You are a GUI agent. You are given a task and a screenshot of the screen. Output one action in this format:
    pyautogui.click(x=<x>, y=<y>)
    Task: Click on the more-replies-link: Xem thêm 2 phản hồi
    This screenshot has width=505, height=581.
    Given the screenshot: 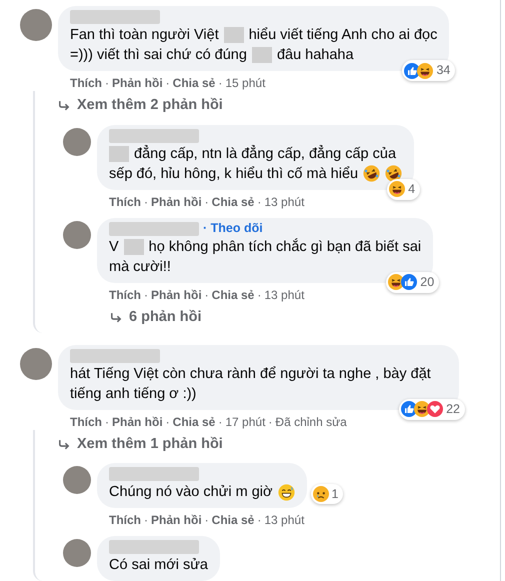 What is the action you would take?
    pyautogui.click(x=140, y=106)
    